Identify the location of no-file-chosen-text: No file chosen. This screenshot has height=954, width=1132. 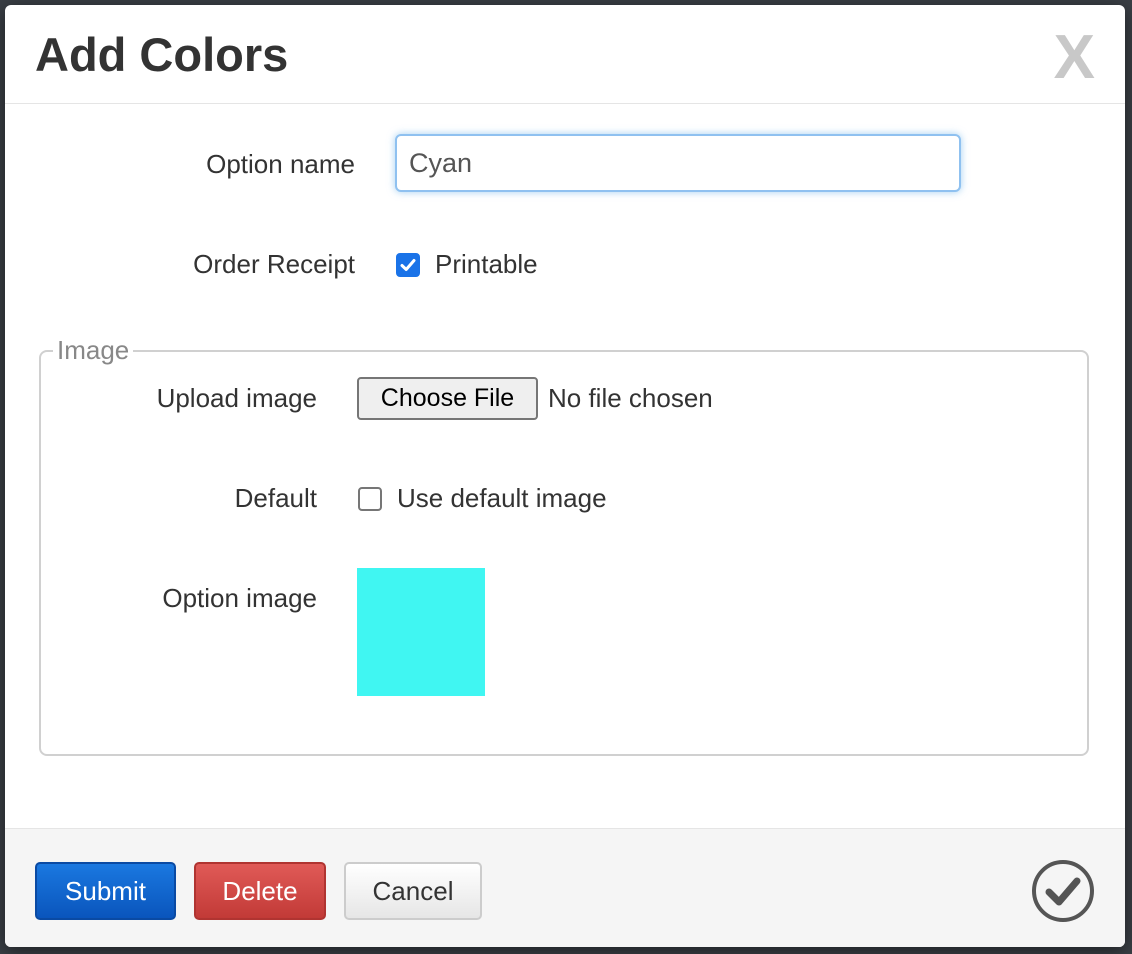
(630, 398).